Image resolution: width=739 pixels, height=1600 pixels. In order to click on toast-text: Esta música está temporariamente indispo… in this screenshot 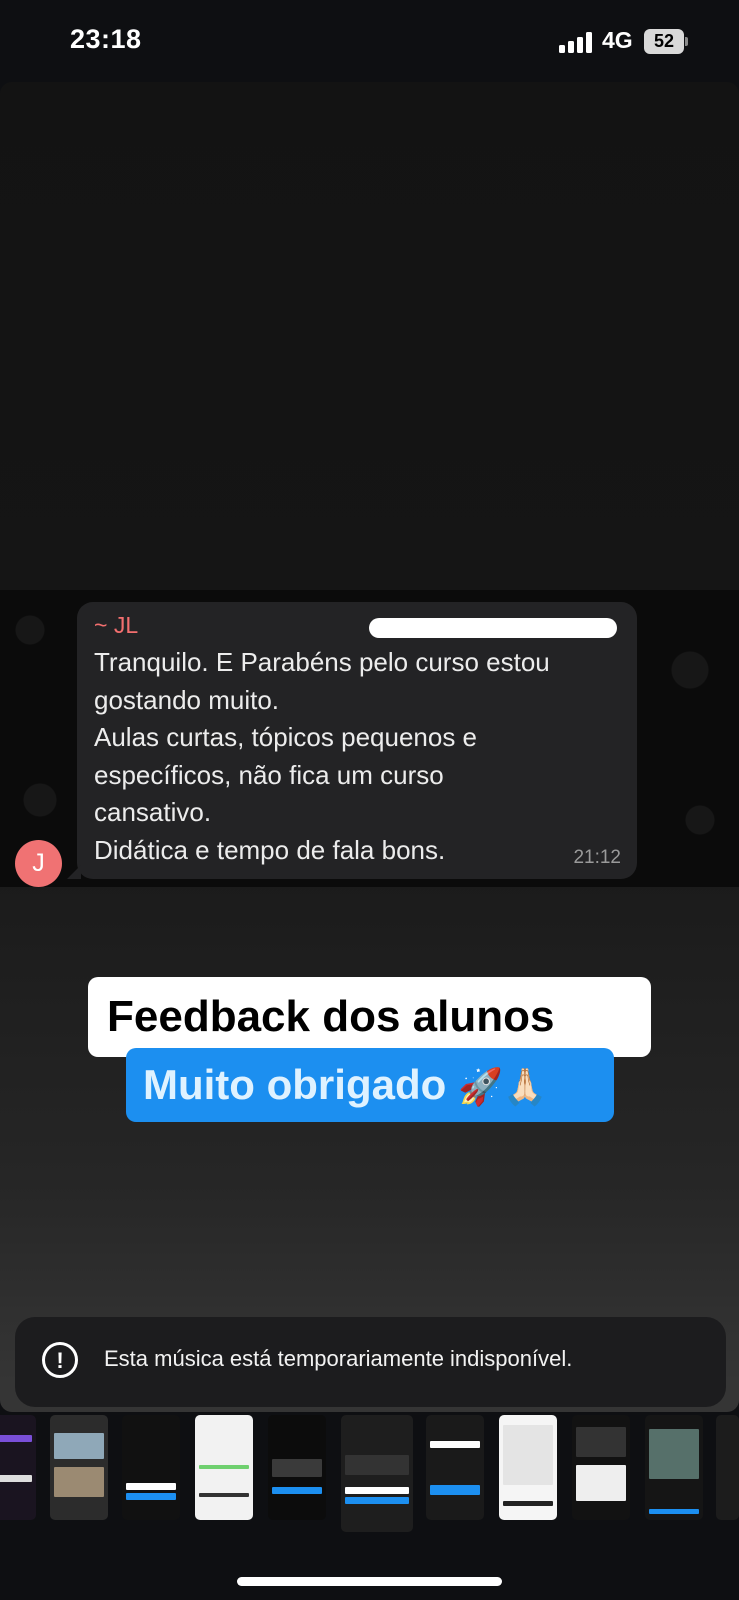, I will do `click(338, 1358)`.